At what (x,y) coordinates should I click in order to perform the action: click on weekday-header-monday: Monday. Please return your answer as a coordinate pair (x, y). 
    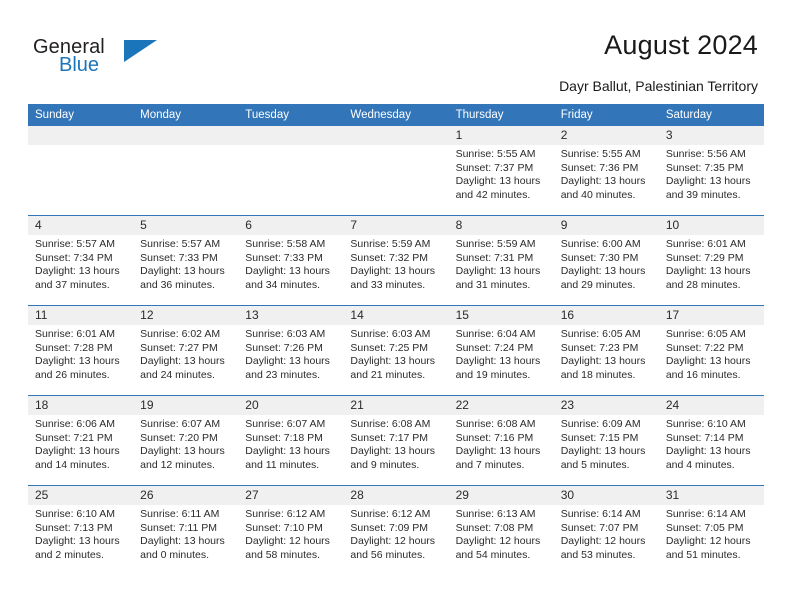
    Looking at the image, I should click on (186, 115).